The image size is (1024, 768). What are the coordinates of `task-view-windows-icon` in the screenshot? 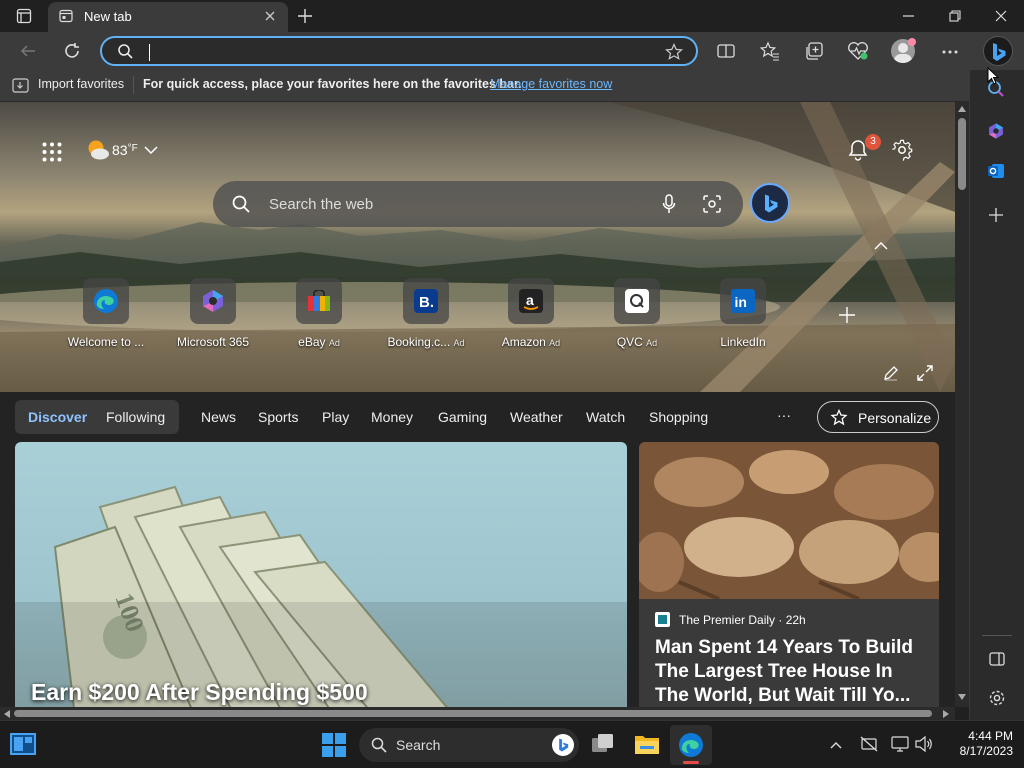 It's located at (603, 744).